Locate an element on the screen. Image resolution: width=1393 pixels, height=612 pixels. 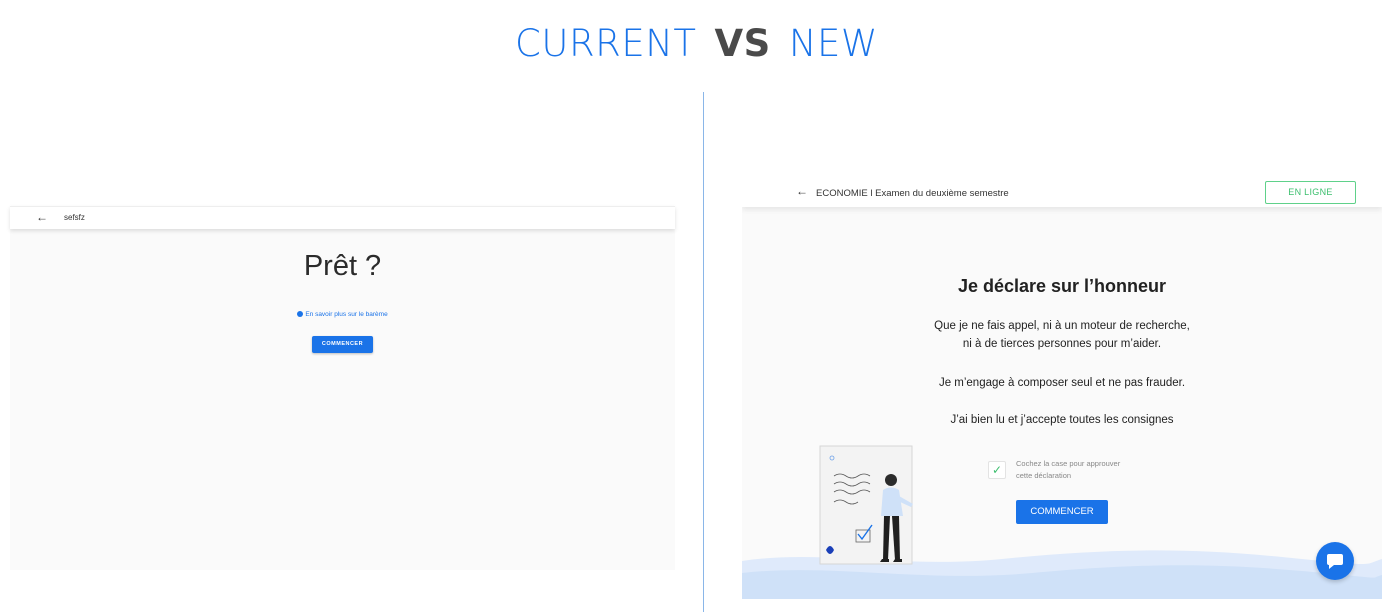
current-info-link: En savoir plus sur le barème is located at coordinates (342, 314).